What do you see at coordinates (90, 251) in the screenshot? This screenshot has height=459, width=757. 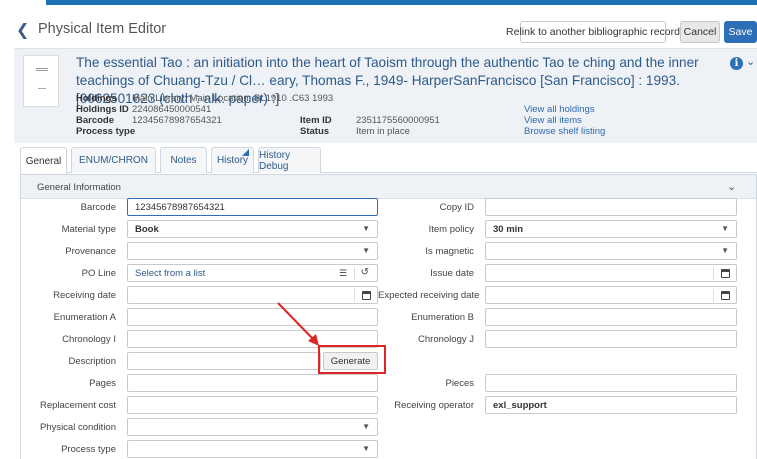 I see `provenance-label: Provenance` at bounding box center [90, 251].